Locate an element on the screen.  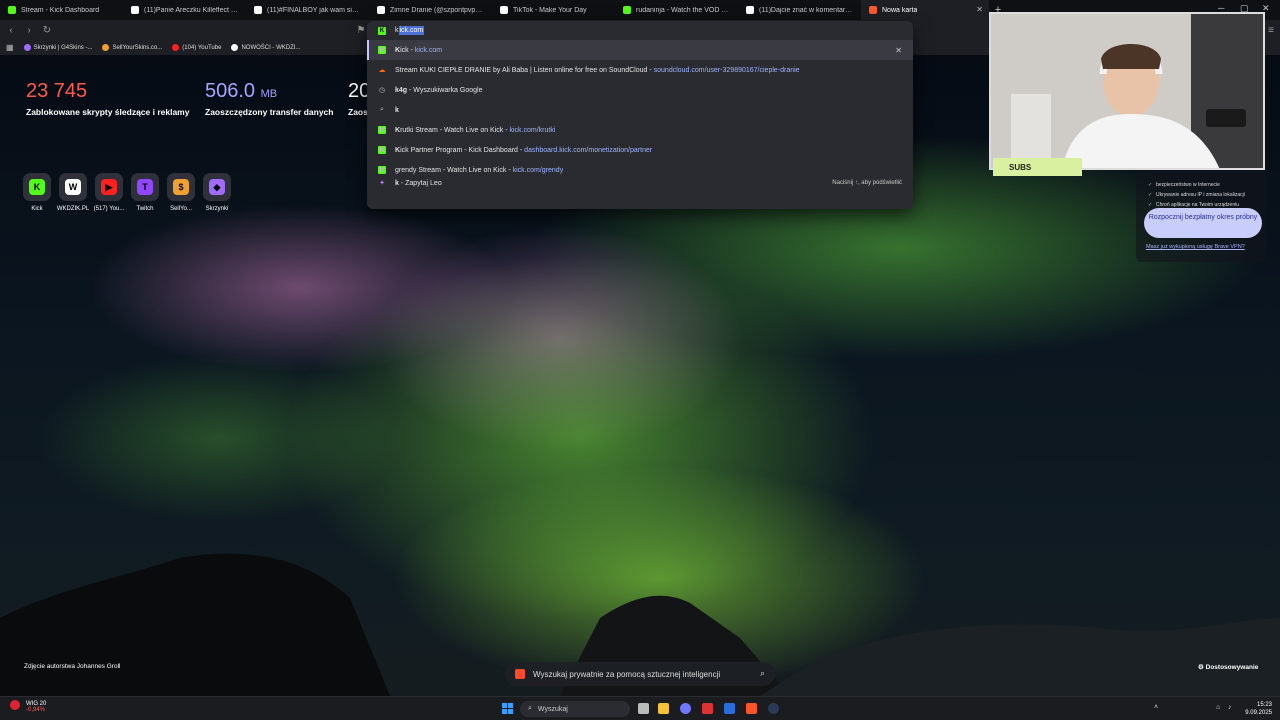
clock: 15:23 9.09.2025 is located at coordinates (1257, 709).